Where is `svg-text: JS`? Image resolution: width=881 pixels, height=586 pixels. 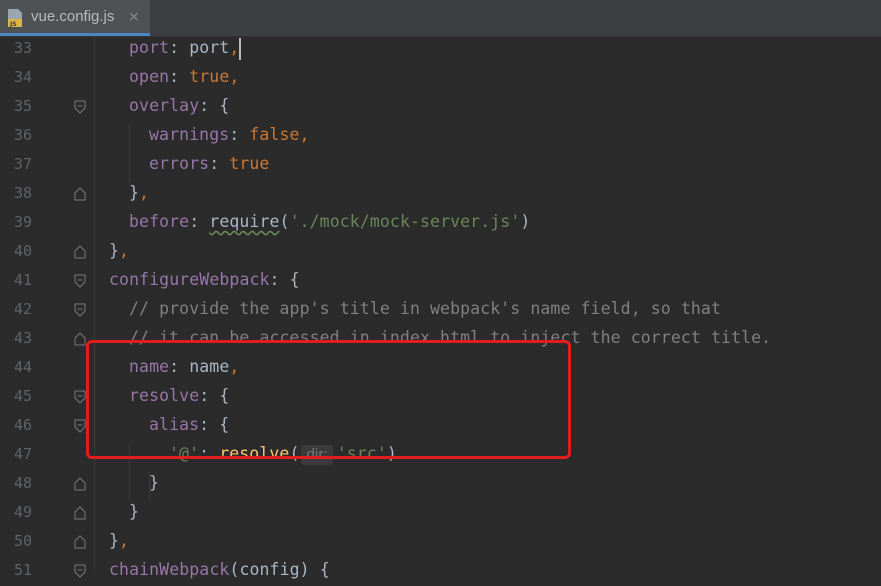 svg-text: JS is located at coordinates (13, 24).